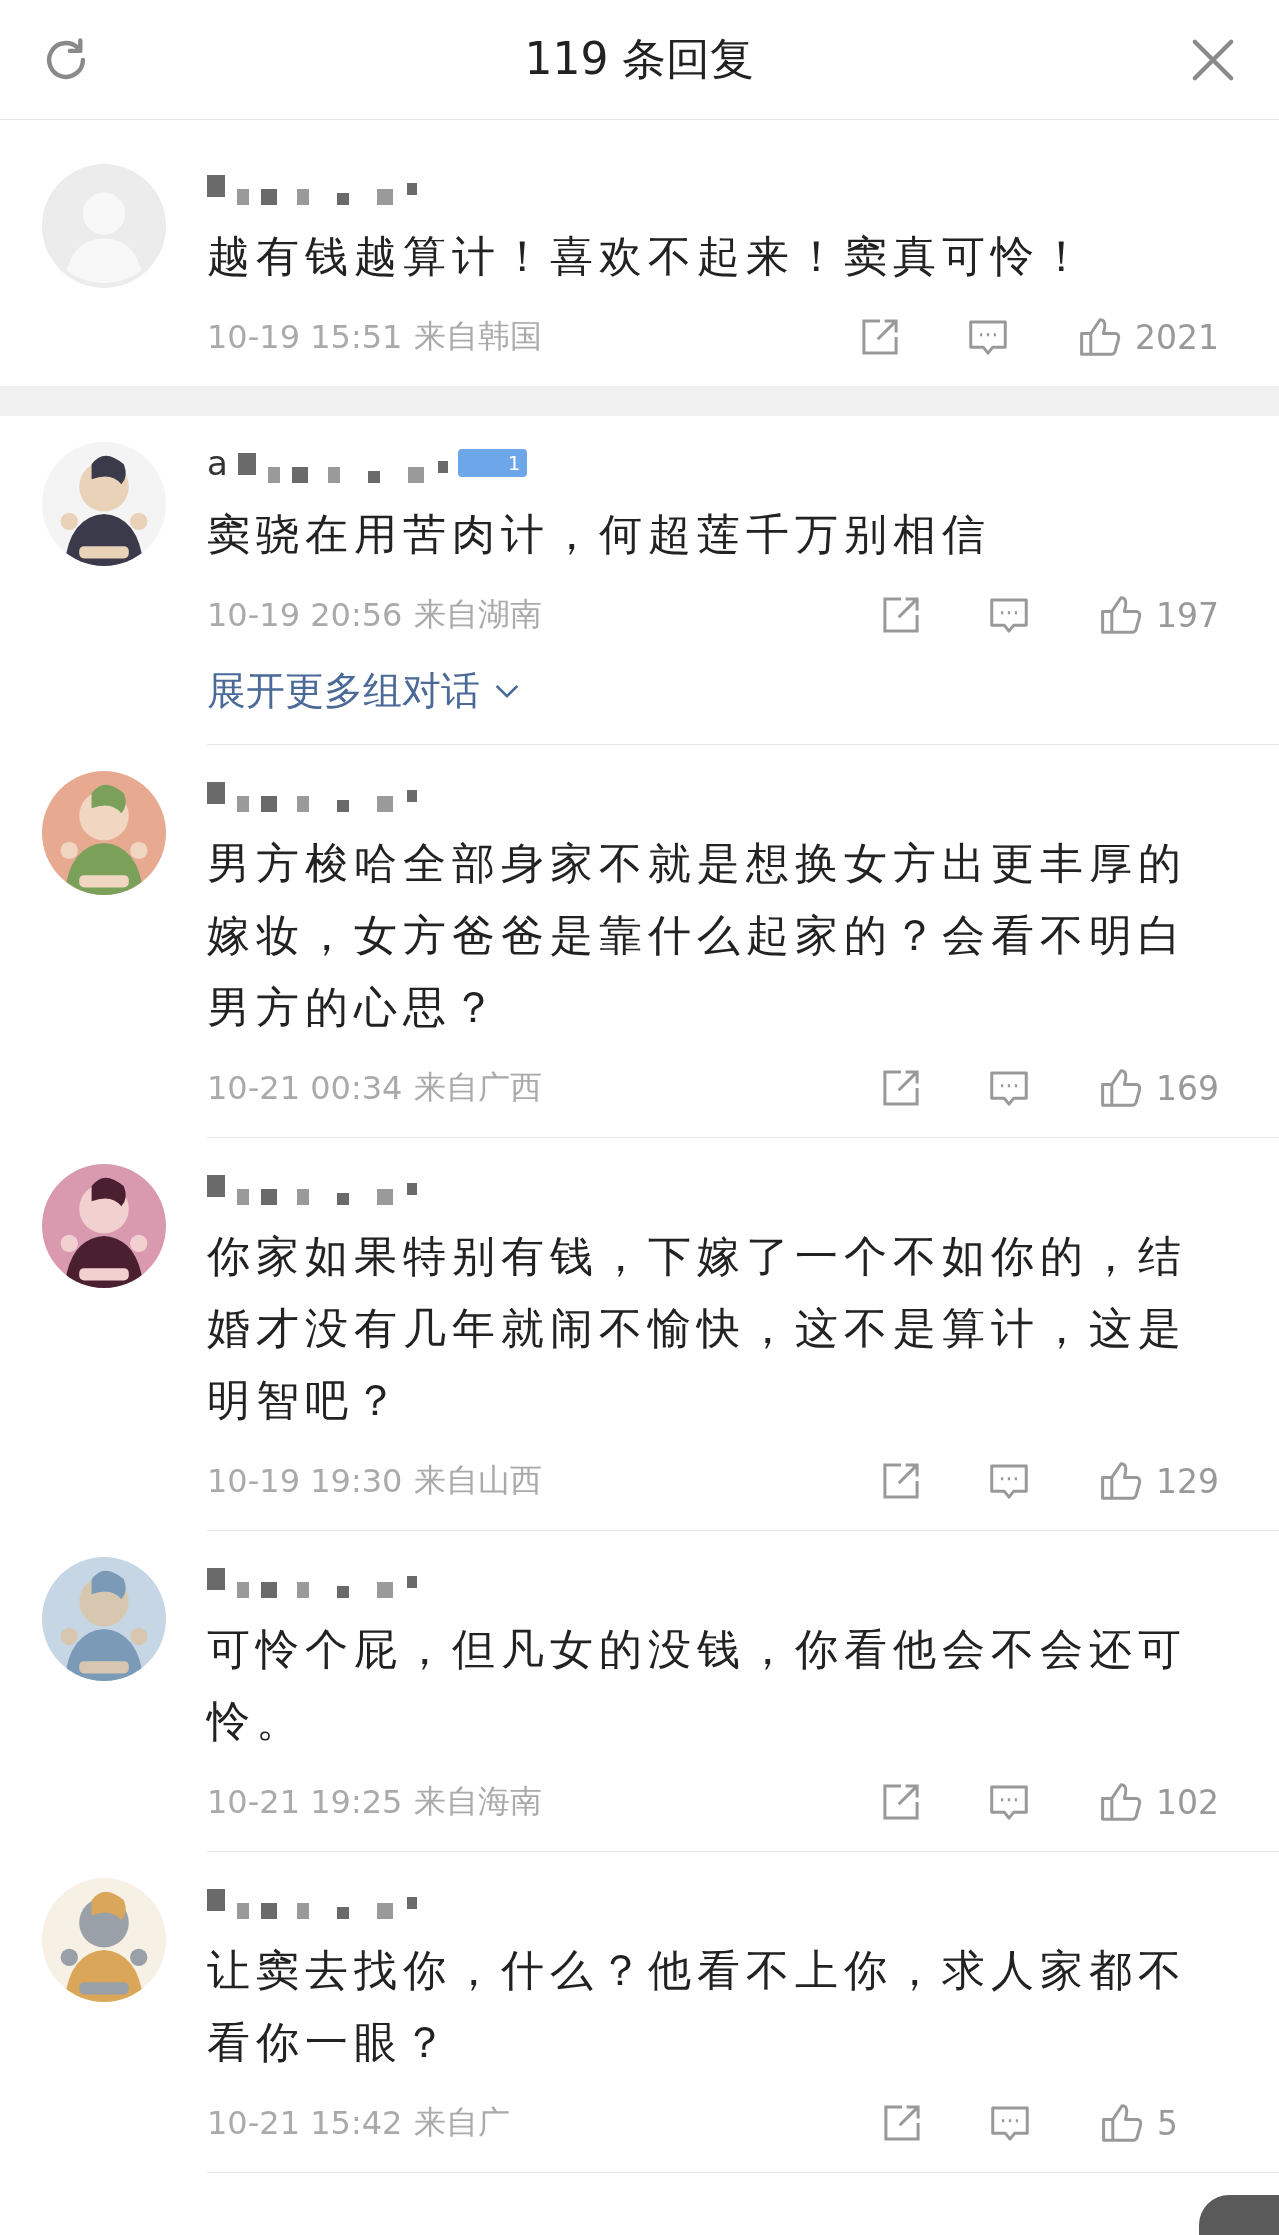  Describe the element at coordinates (697, 1685) in the screenshot. I see `comment-text: 可怜个屁，但凡女的没钱，你看他会不会还可怜。` at that location.